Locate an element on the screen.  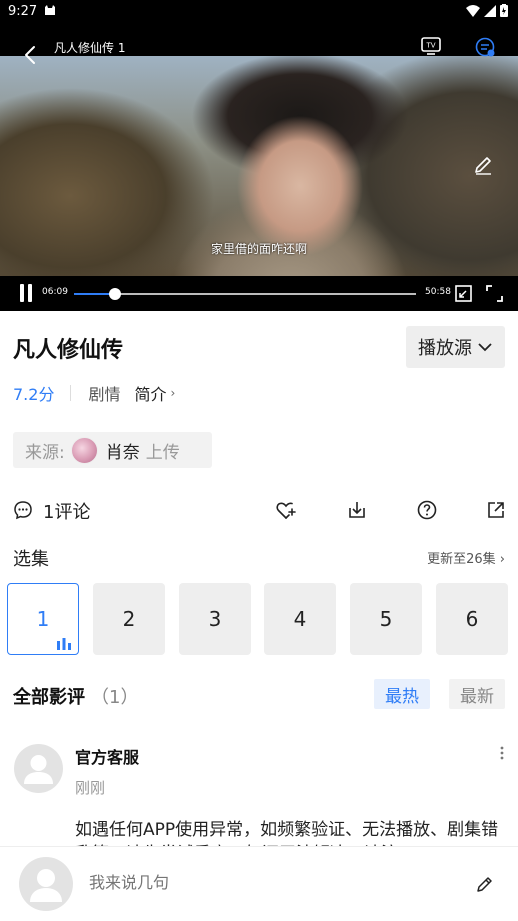
system-icons is located at coordinates (487, 10).